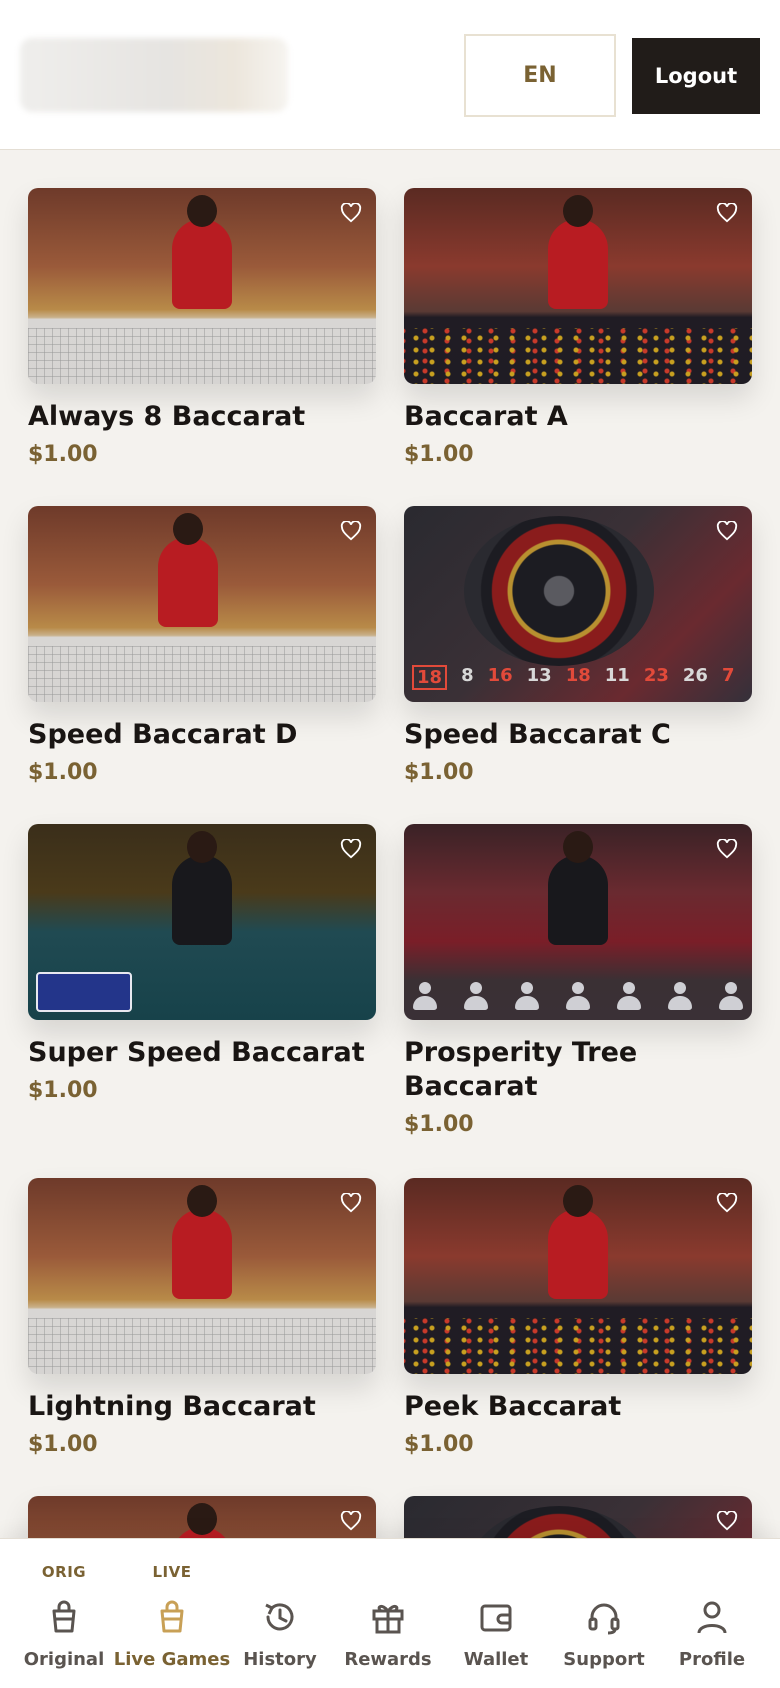  I want to click on texas-holdem-logo, so click(84, 992).